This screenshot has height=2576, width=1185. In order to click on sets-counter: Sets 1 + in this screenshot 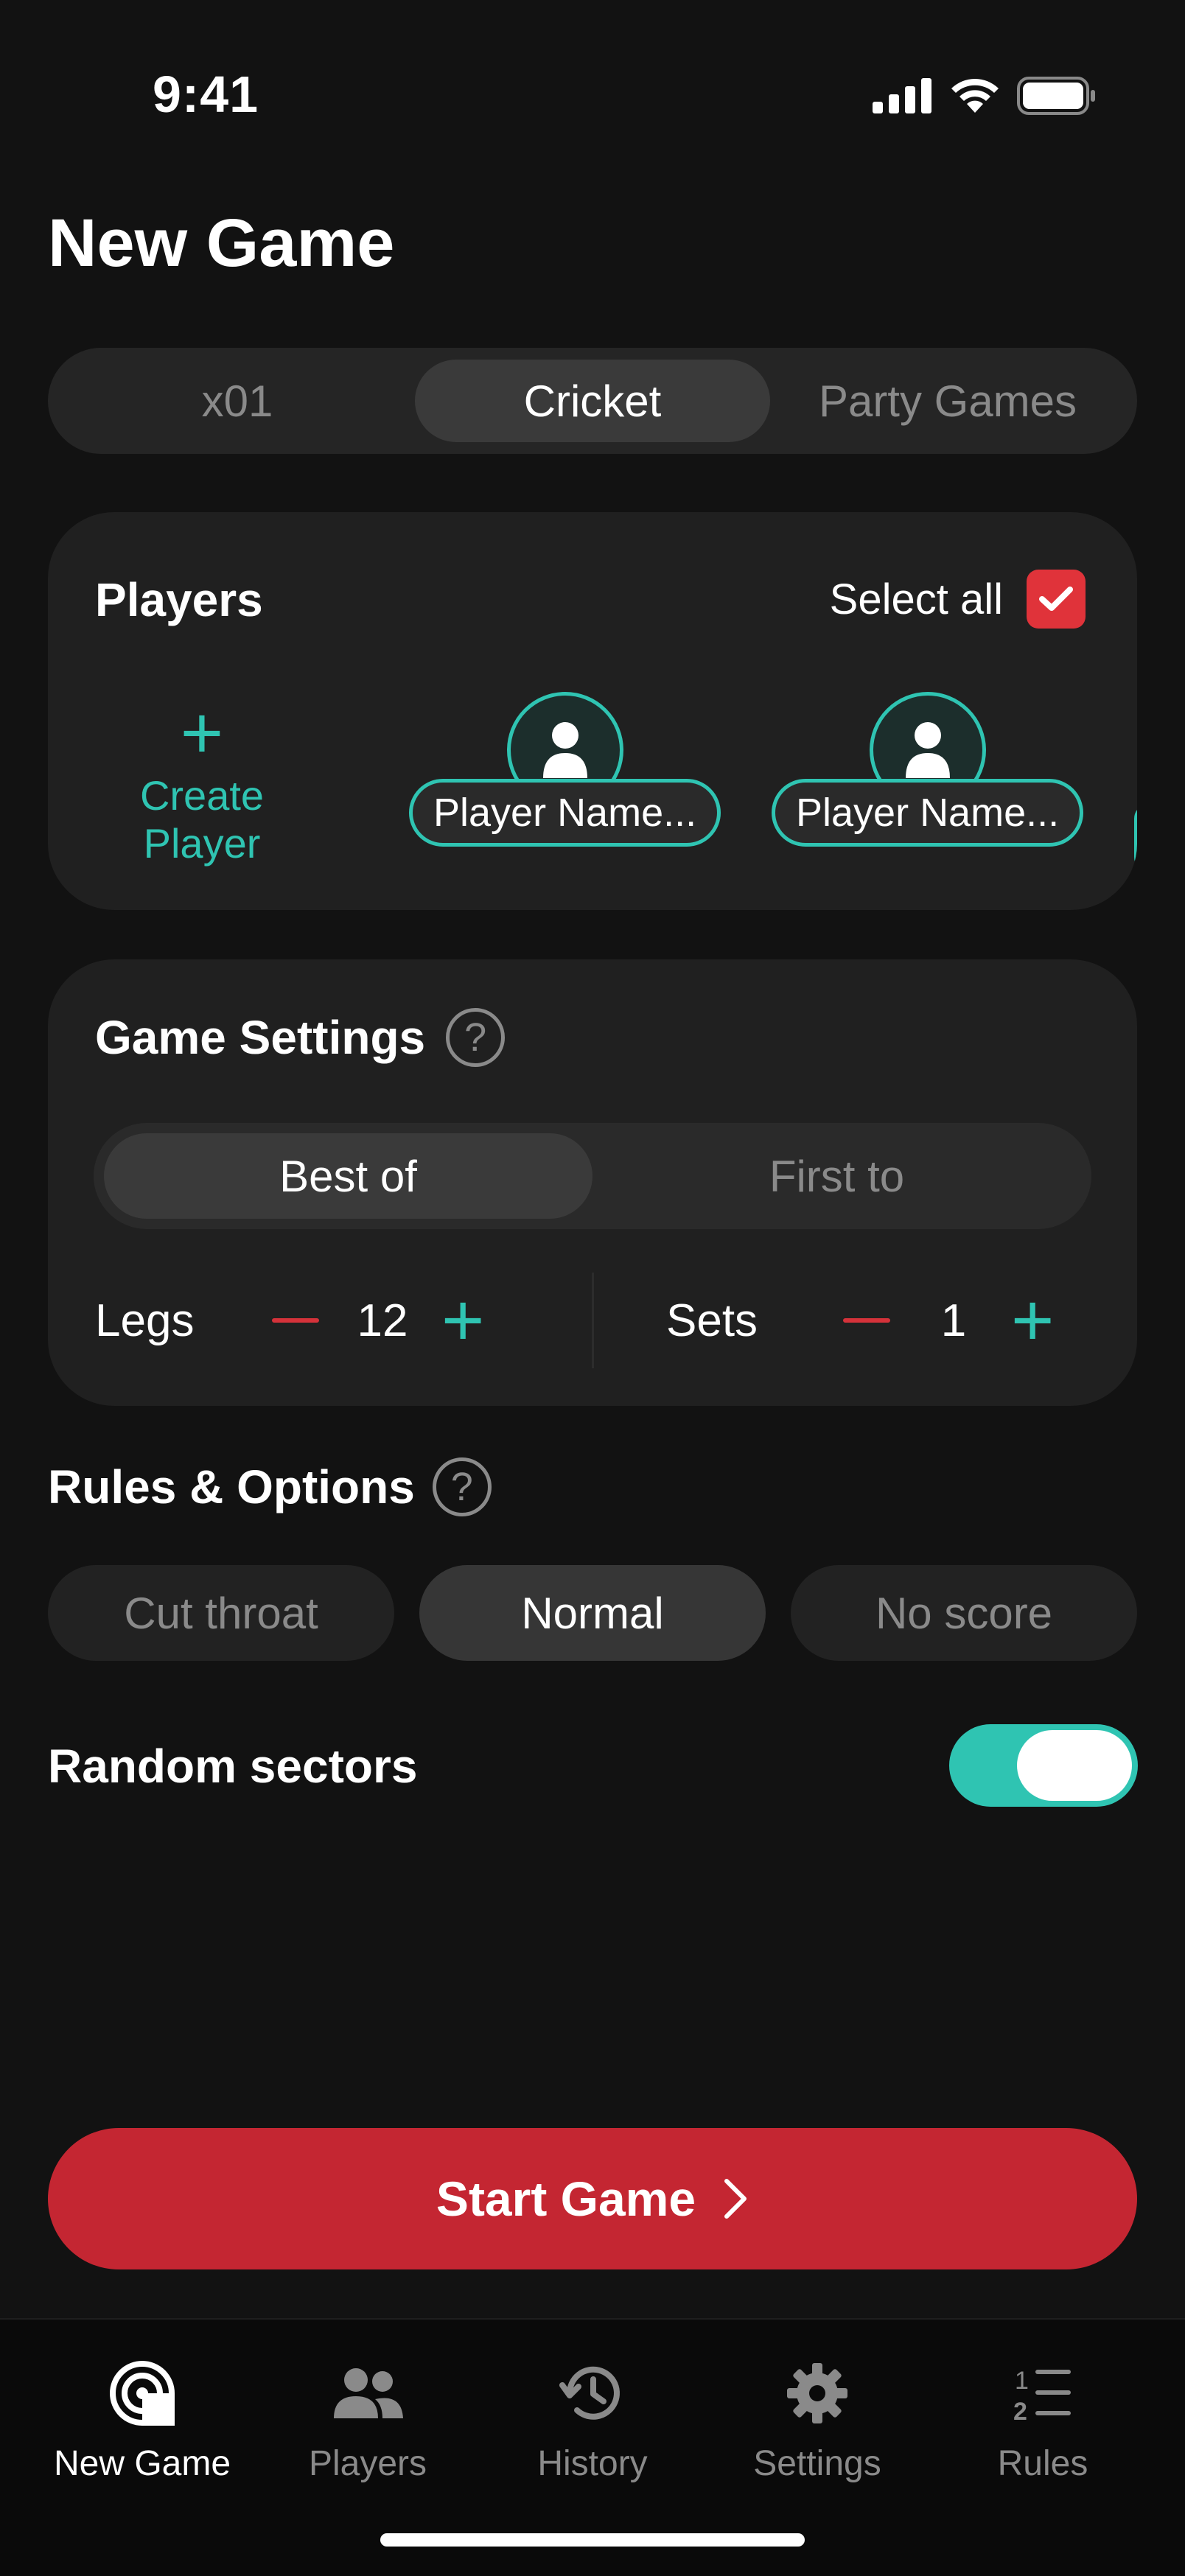, I will do `click(864, 1320)`.